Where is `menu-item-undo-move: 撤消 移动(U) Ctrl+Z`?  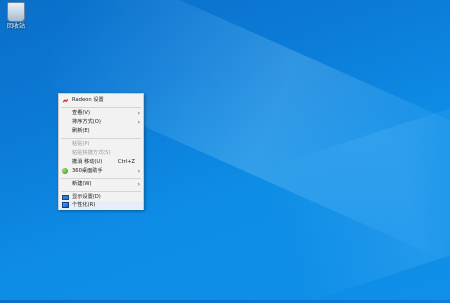 menu-item-undo-move: 撤消 移动(U) Ctrl+Z is located at coordinates (101, 162).